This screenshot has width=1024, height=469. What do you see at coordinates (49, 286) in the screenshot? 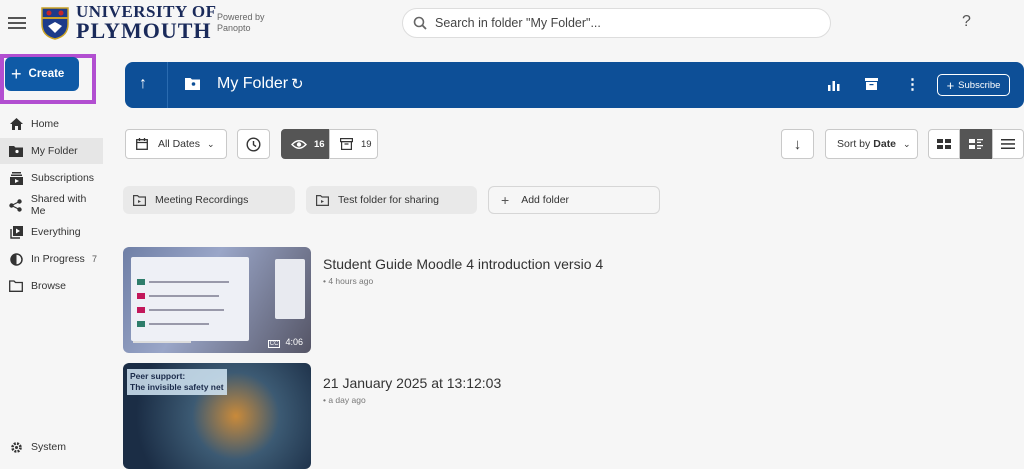
I see `sidebar-item-label: Browse` at bounding box center [49, 286].